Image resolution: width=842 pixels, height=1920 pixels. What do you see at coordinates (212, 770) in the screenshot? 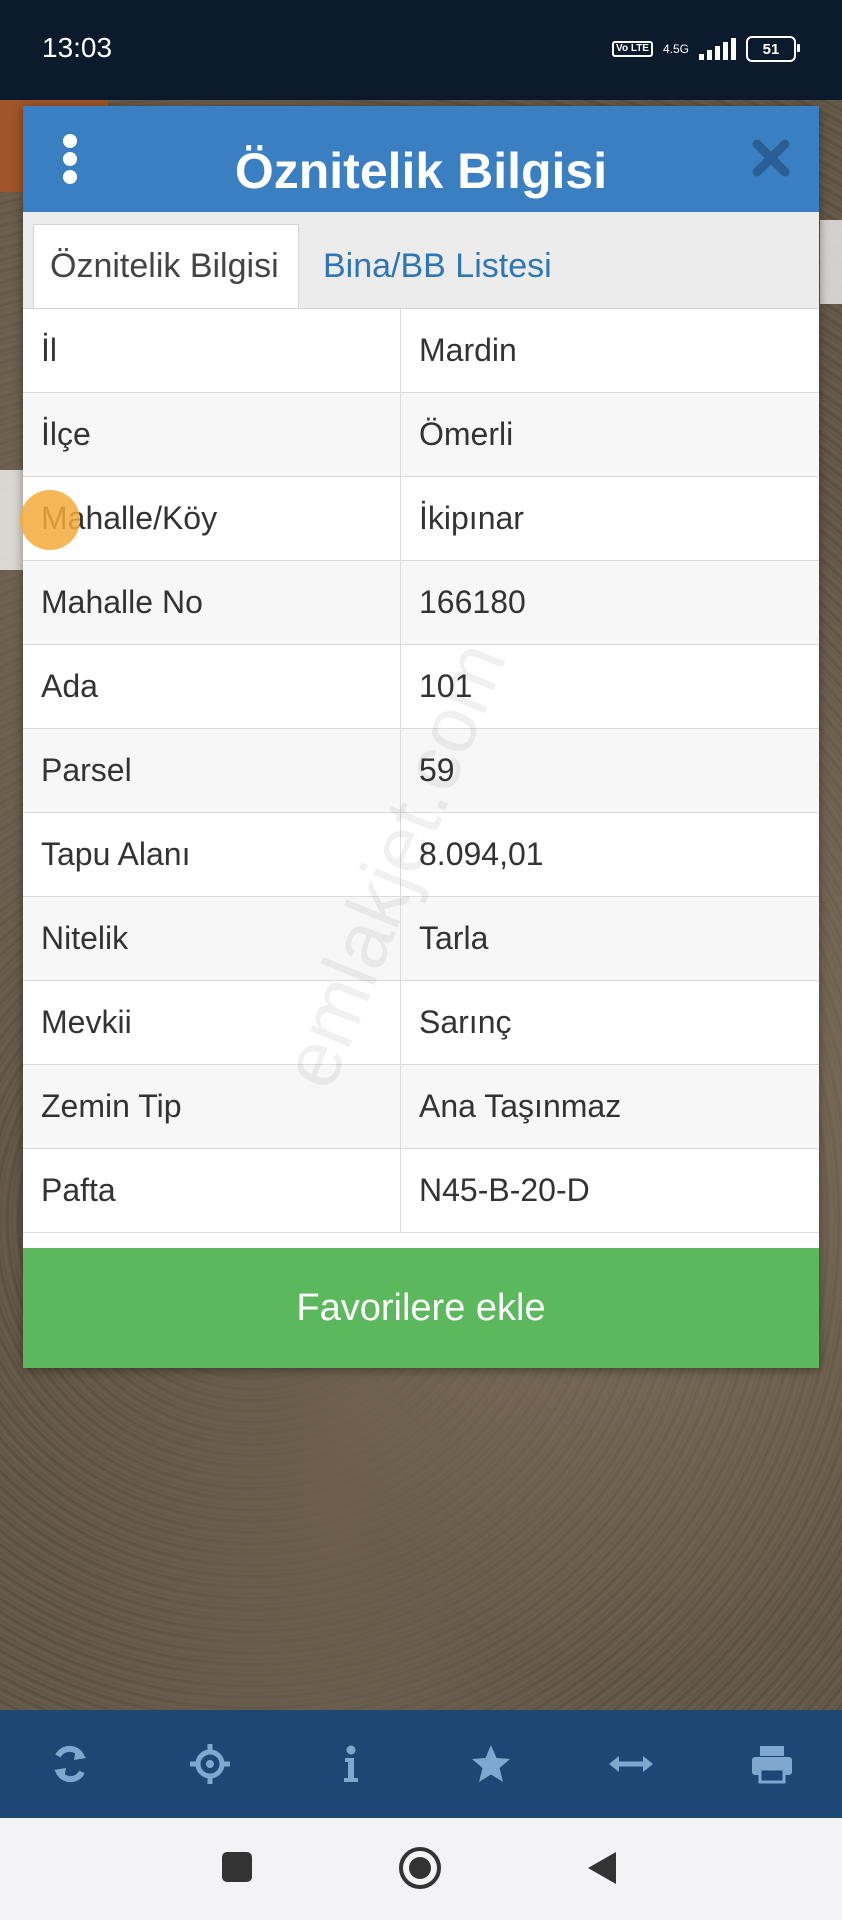
I see `row-key: Parsel` at bounding box center [212, 770].